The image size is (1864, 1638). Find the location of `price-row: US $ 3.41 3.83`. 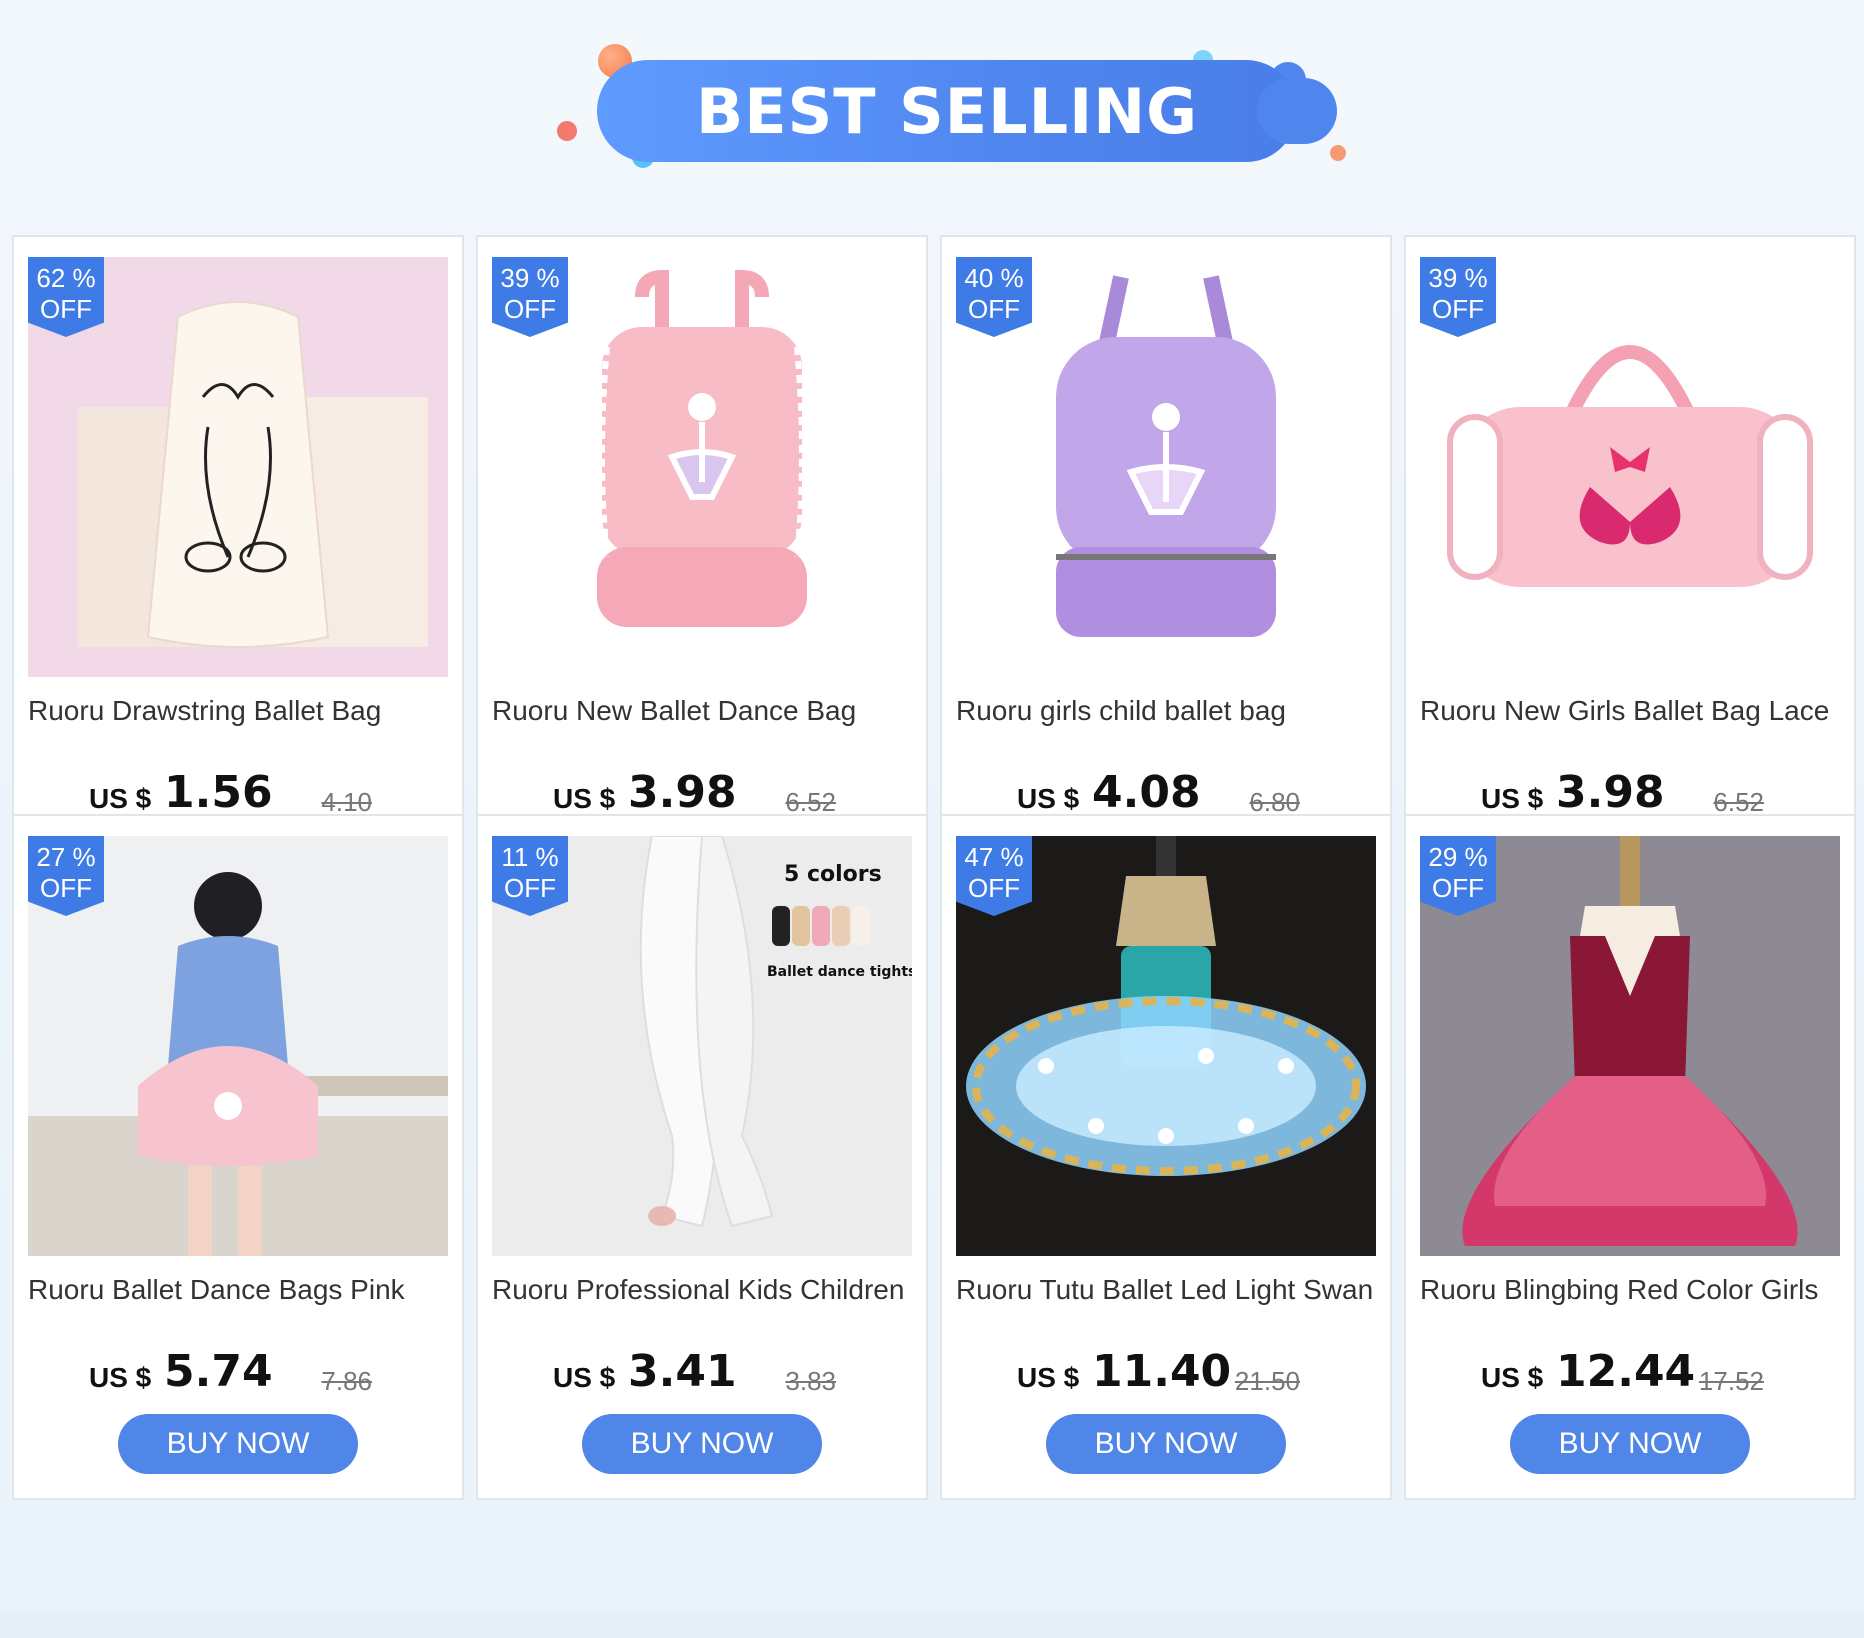

price-row: US $ 3.41 3.83 is located at coordinates (704, 1376).